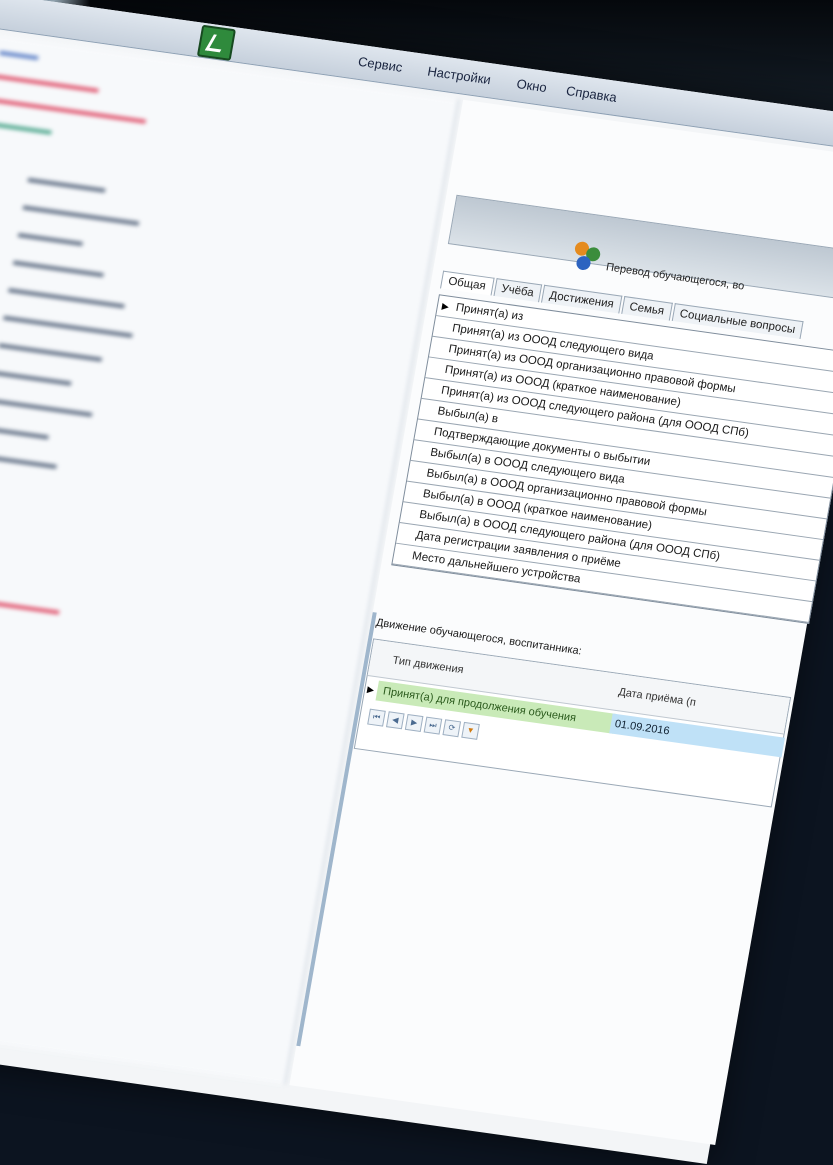 The width and height of the screenshot is (833, 1165). Describe the element at coordinates (591, 94) in the screenshot. I see `menu-help: Справка` at that location.